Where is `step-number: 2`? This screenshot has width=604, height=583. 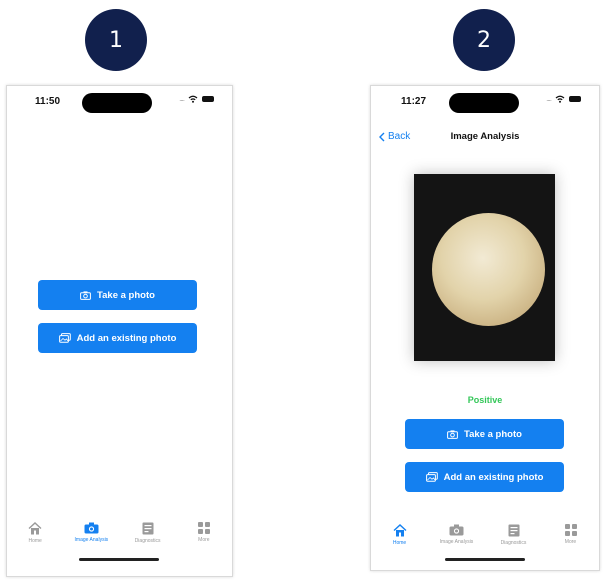
step-number: 2 is located at coordinates (484, 40).